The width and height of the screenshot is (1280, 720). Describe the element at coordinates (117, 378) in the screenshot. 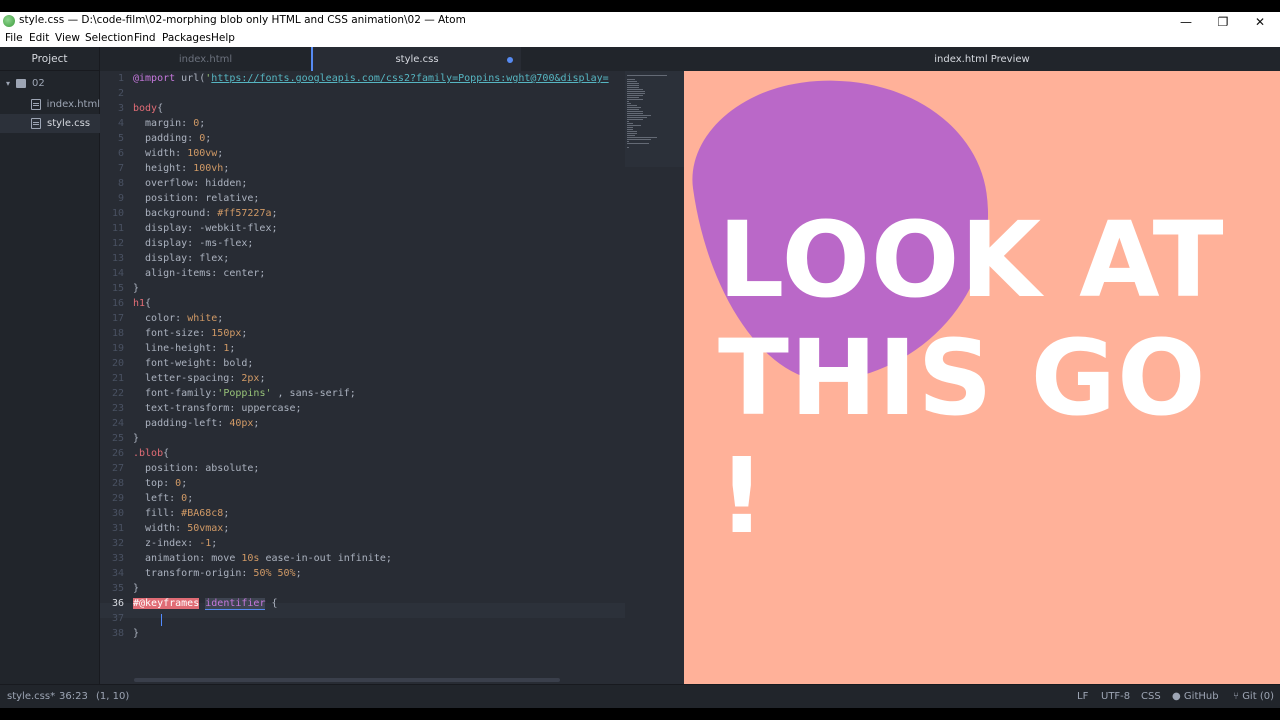

I see `line-number: 21` at that location.